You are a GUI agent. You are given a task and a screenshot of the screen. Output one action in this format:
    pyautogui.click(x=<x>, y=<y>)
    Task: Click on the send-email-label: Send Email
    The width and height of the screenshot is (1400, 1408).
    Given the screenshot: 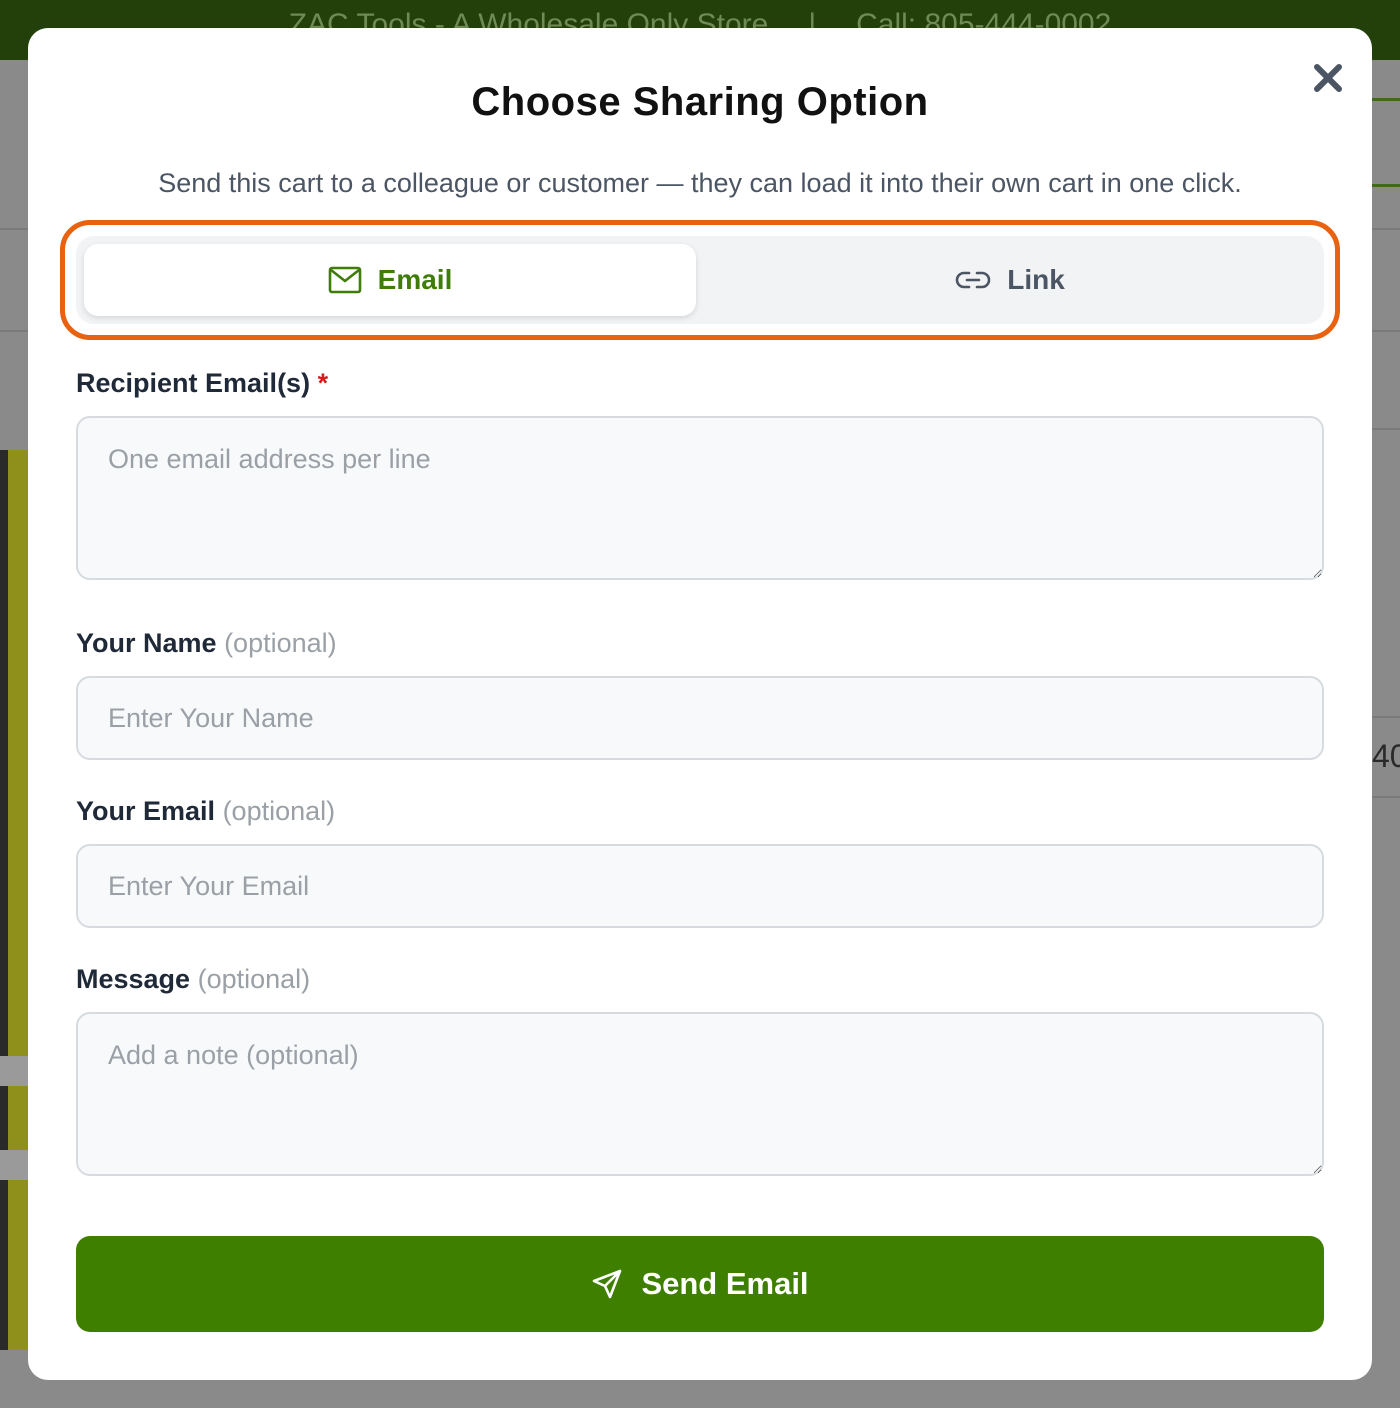 What is the action you would take?
    pyautogui.click(x=725, y=1283)
    